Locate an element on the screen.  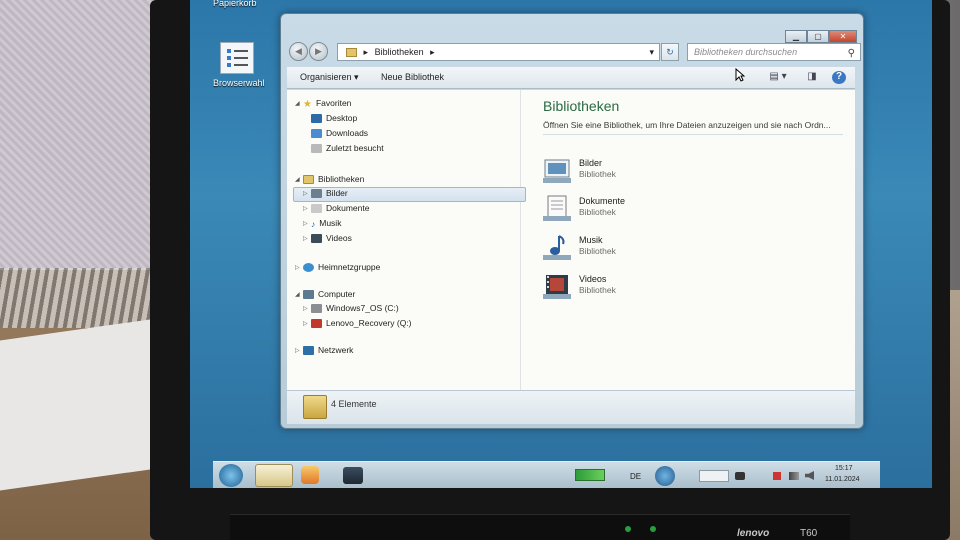
taskbar-field is located at coordinates (714, 476).